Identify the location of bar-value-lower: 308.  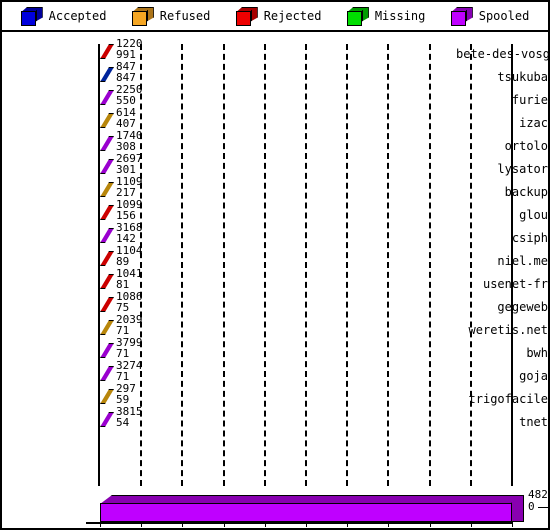
(126, 146).